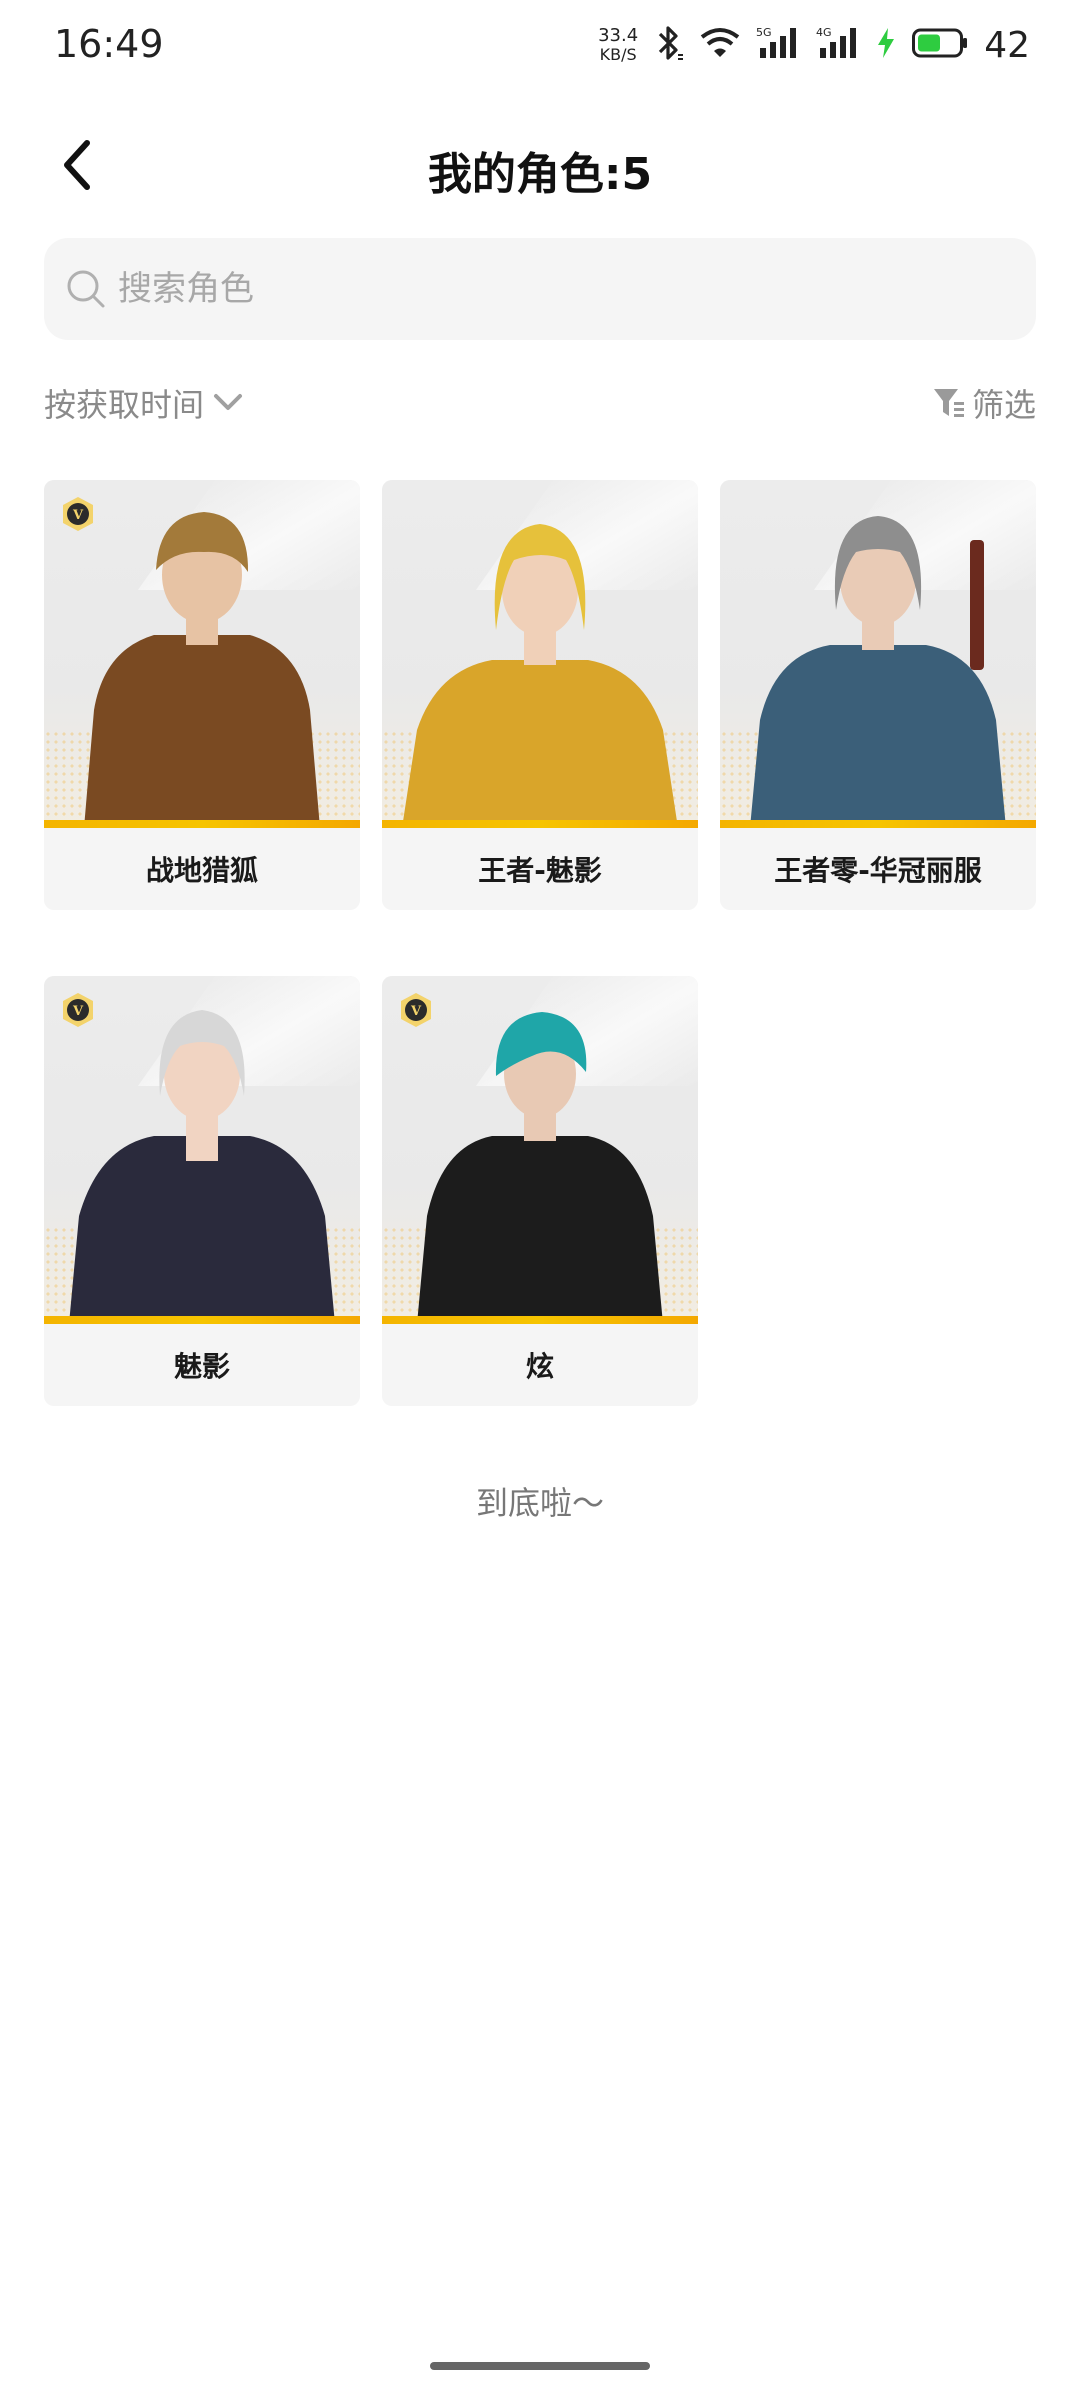  What do you see at coordinates (539, 1503) in the screenshot?
I see `end-of-list-text: 到底啦～` at bounding box center [539, 1503].